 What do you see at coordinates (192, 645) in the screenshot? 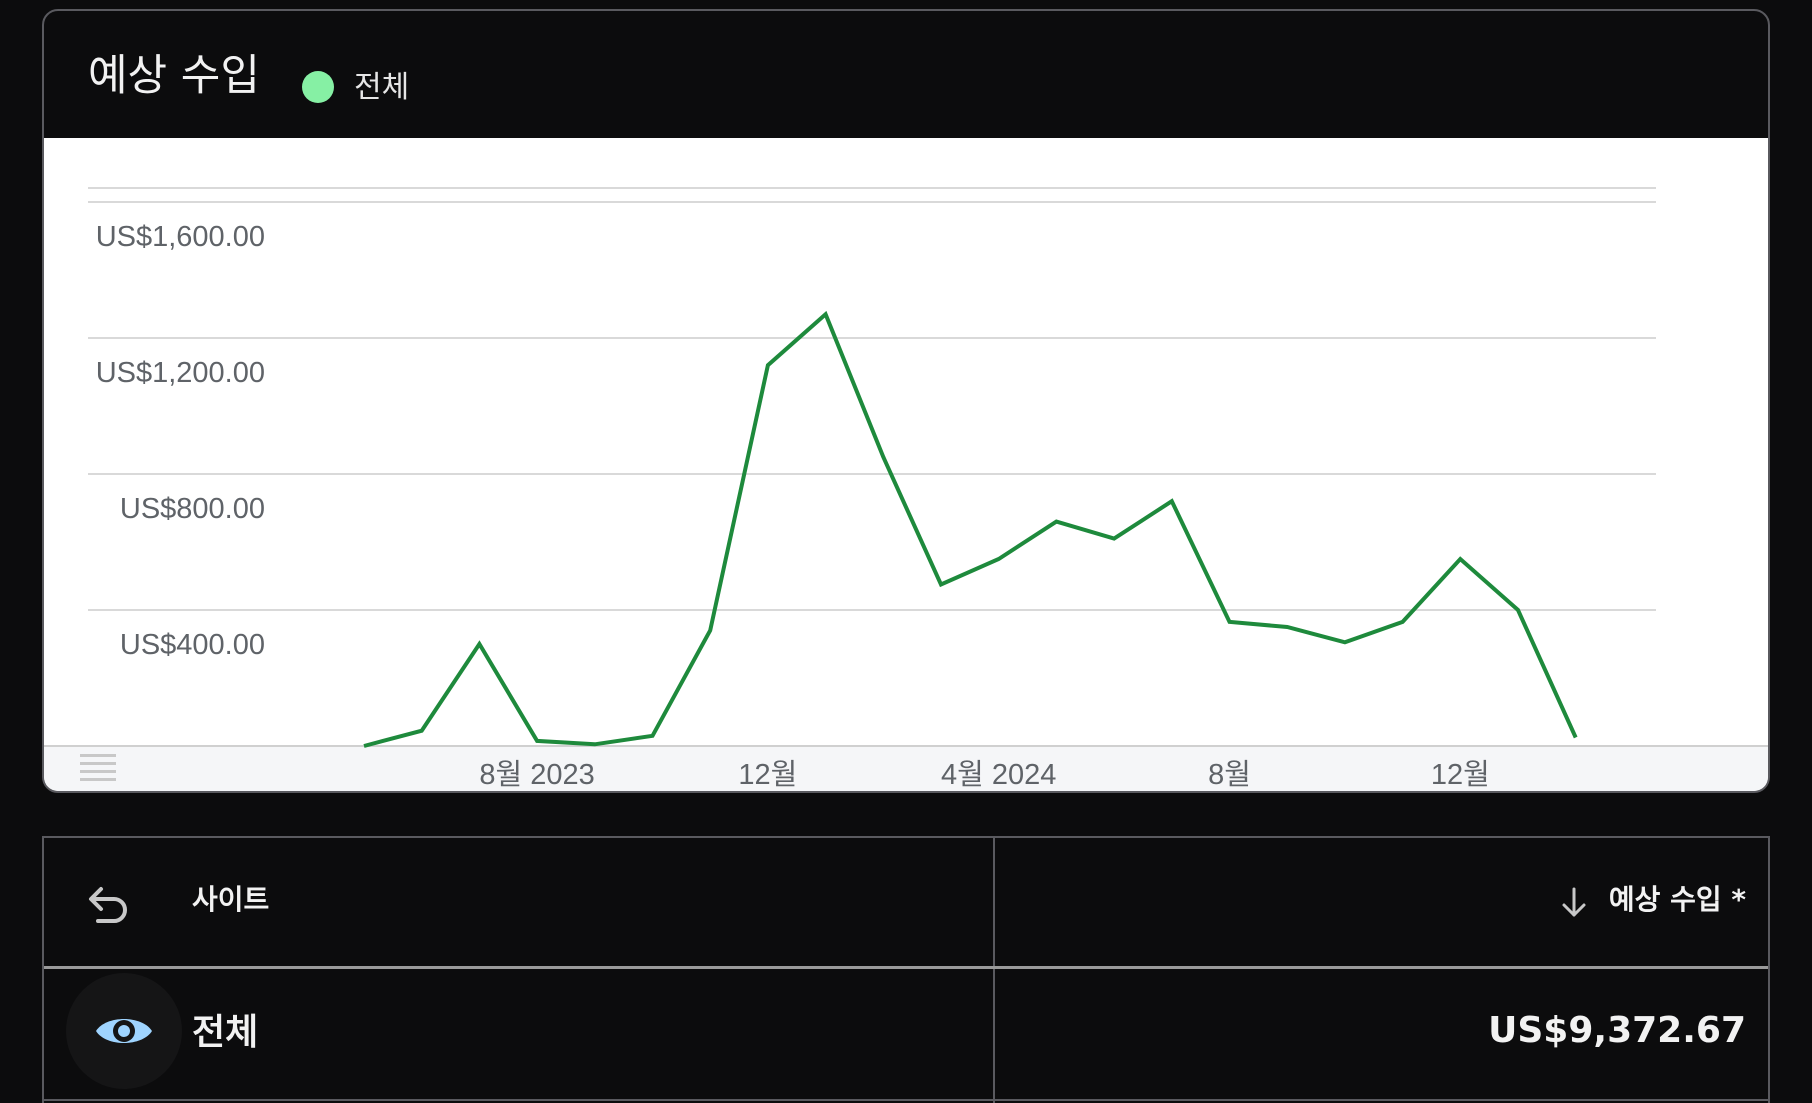
I see `y-tick-label: US$400.00` at bounding box center [192, 645].